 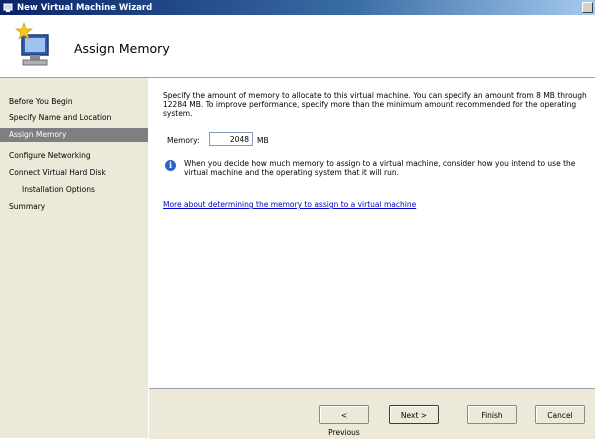 What do you see at coordinates (74, 207) in the screenshot?
I see `sidebar-item-summary: Summary` at bounding box center [74, 207].